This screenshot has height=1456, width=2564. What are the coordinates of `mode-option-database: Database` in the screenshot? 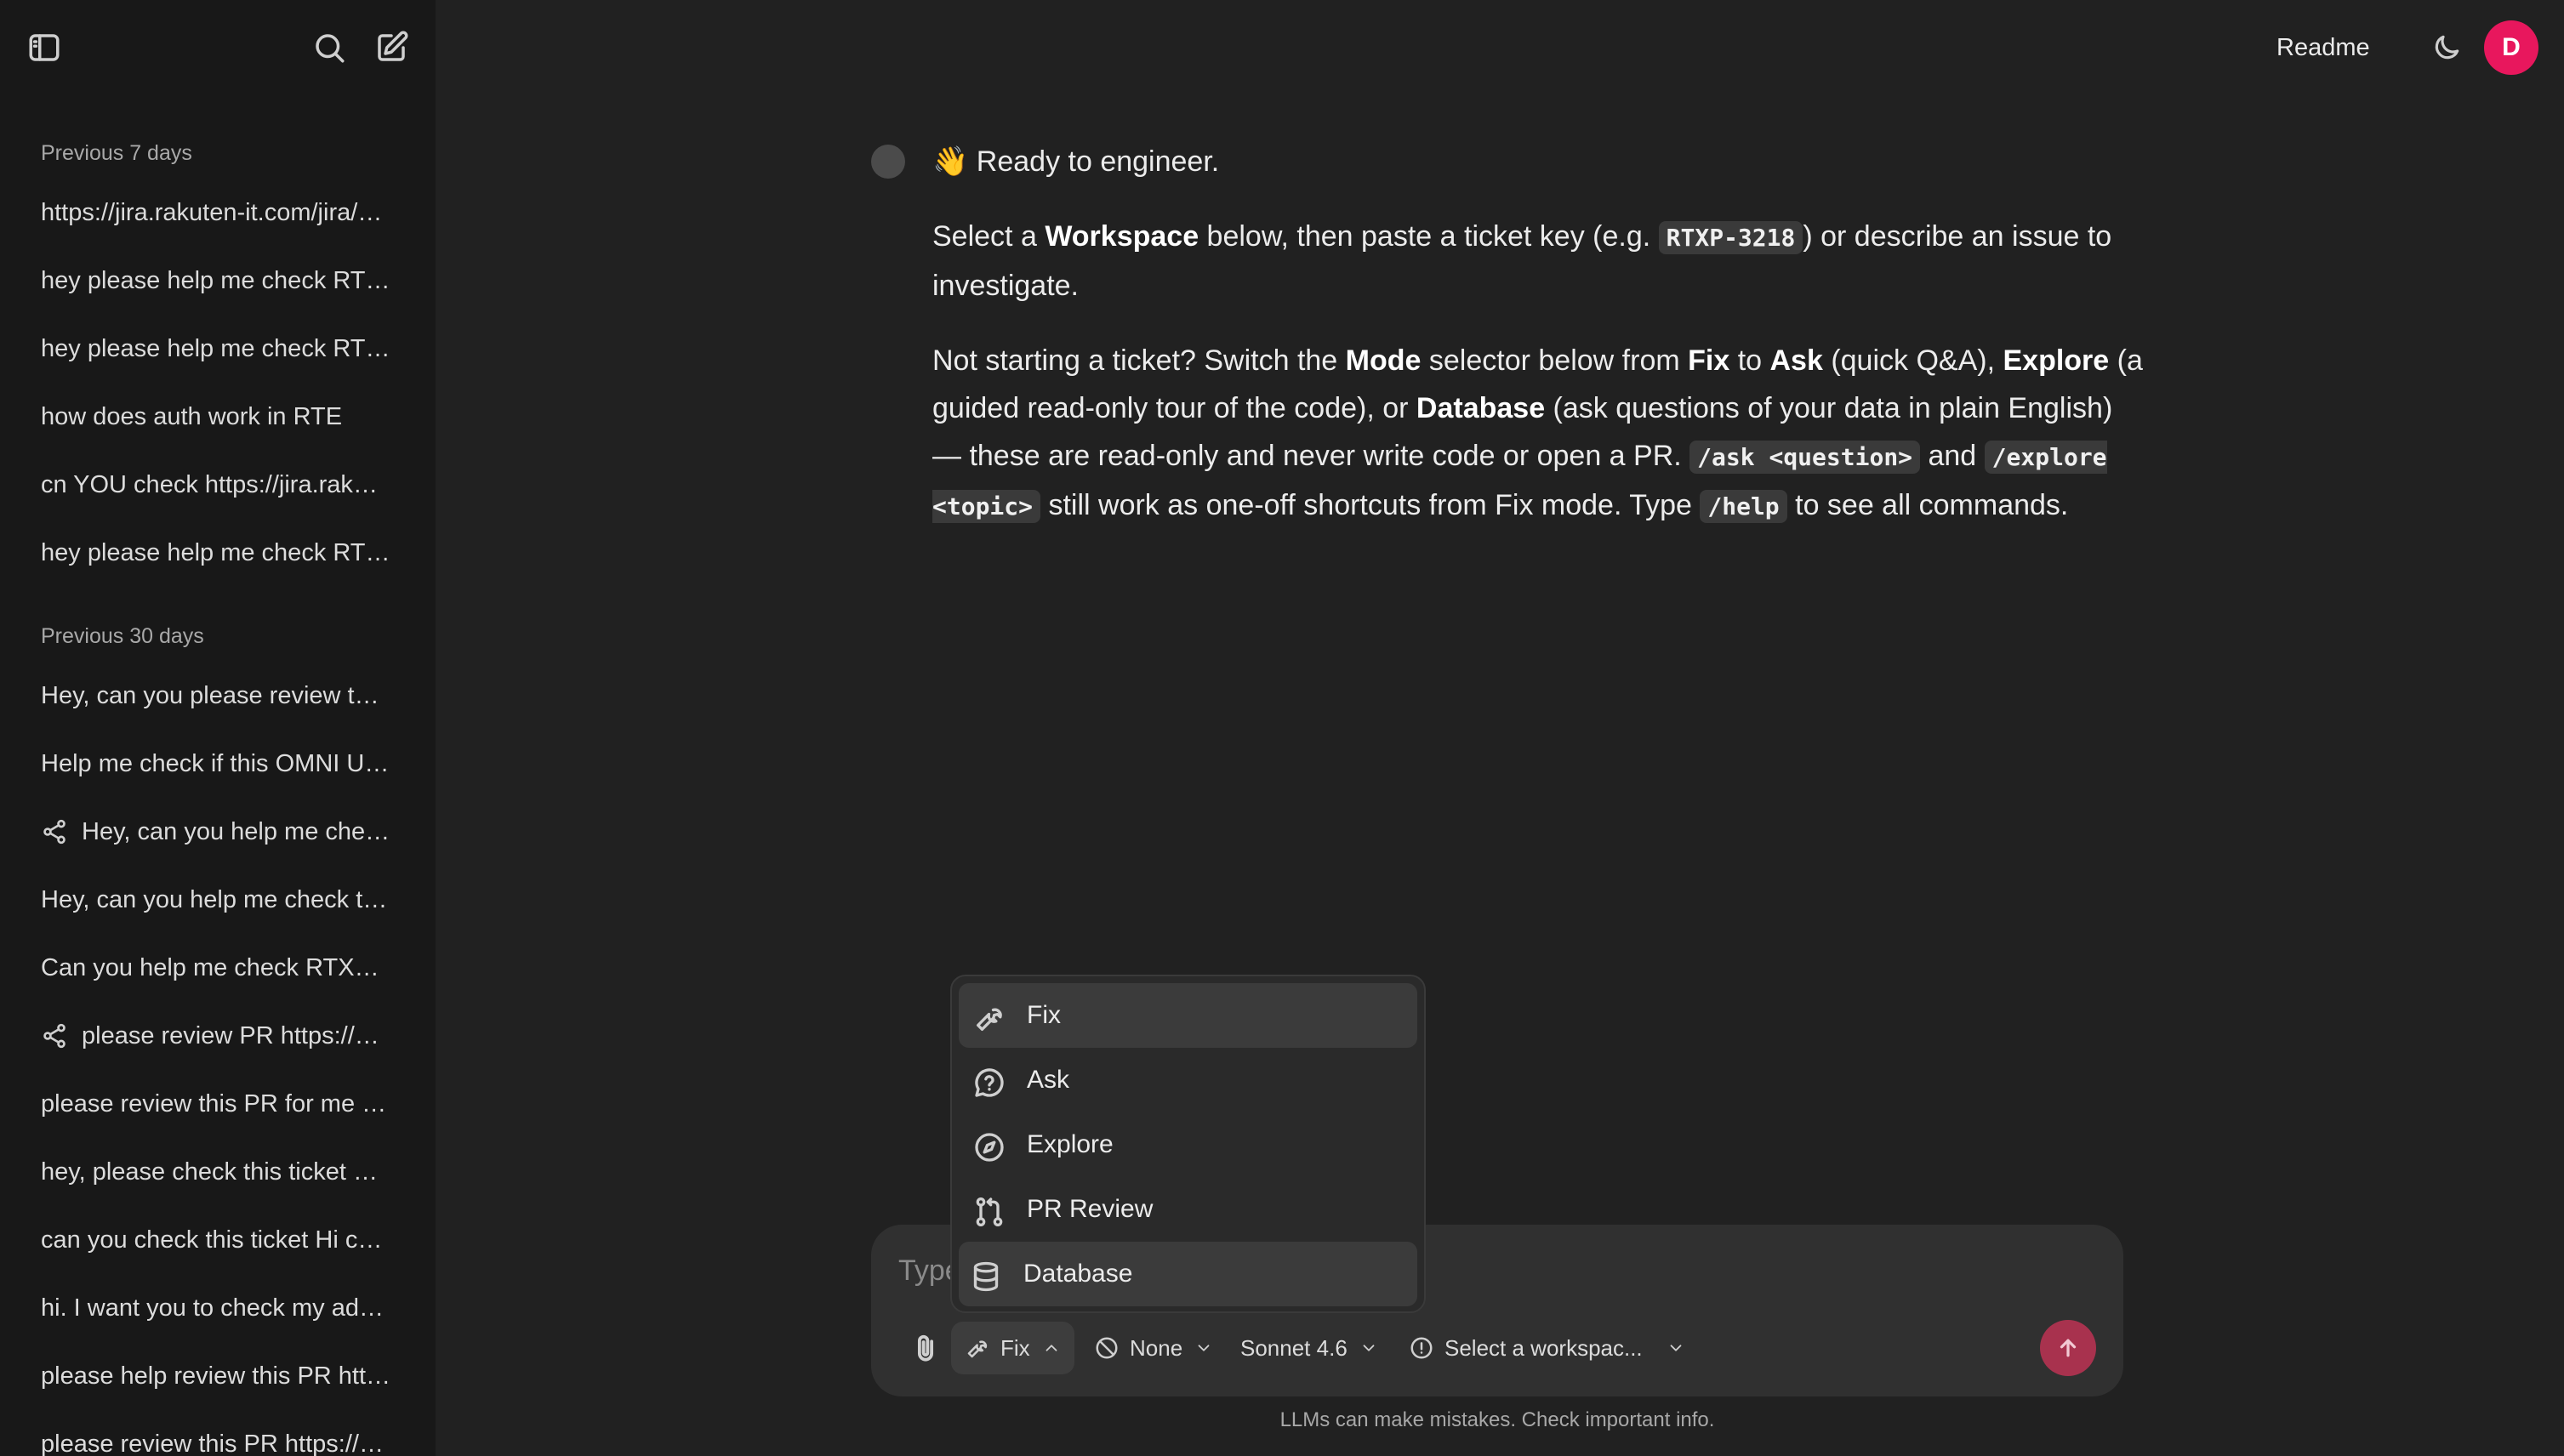 It's located at (1188, 1274).